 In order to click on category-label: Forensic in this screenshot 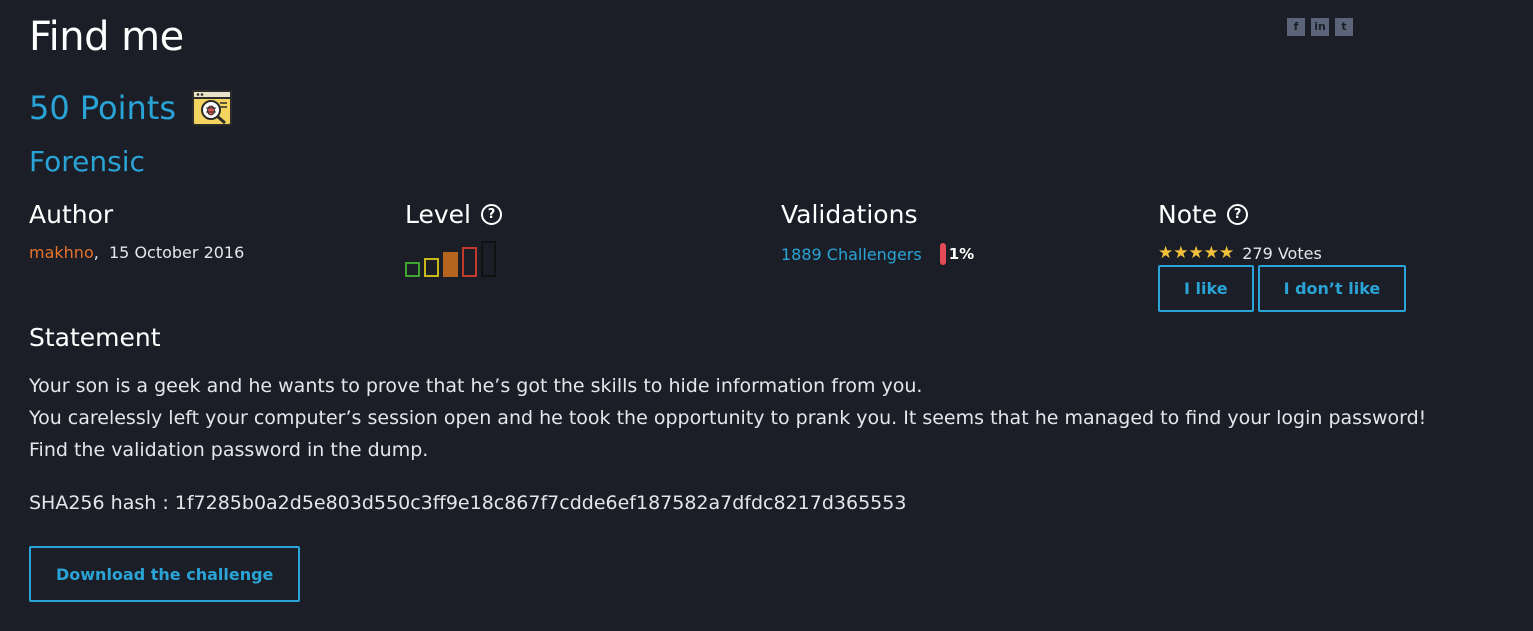, I will do `click(87, 161)`.